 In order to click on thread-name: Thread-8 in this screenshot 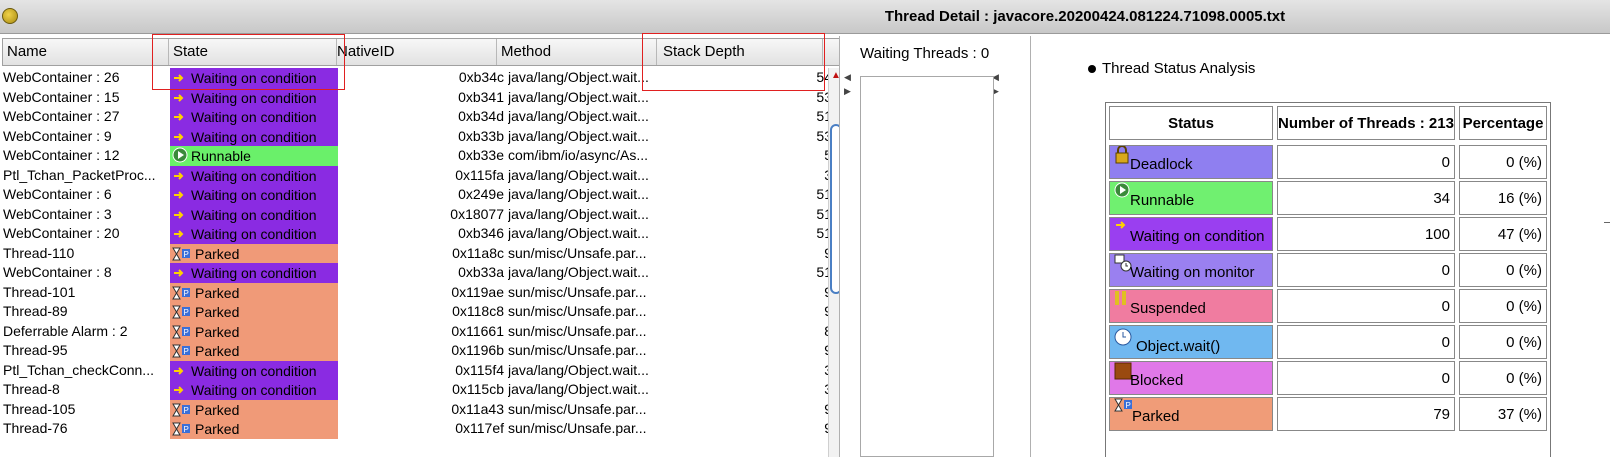, I will do `click(31, 389)`.